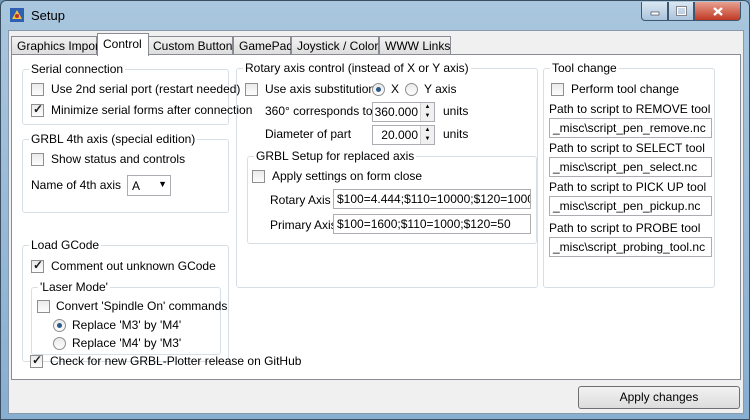 The width and height of the screenshot is (750, 420). Describe the element at coordinates (300, 200) in the screenshot. I see `rotary-axis-label: Rotary Axis` at that location.